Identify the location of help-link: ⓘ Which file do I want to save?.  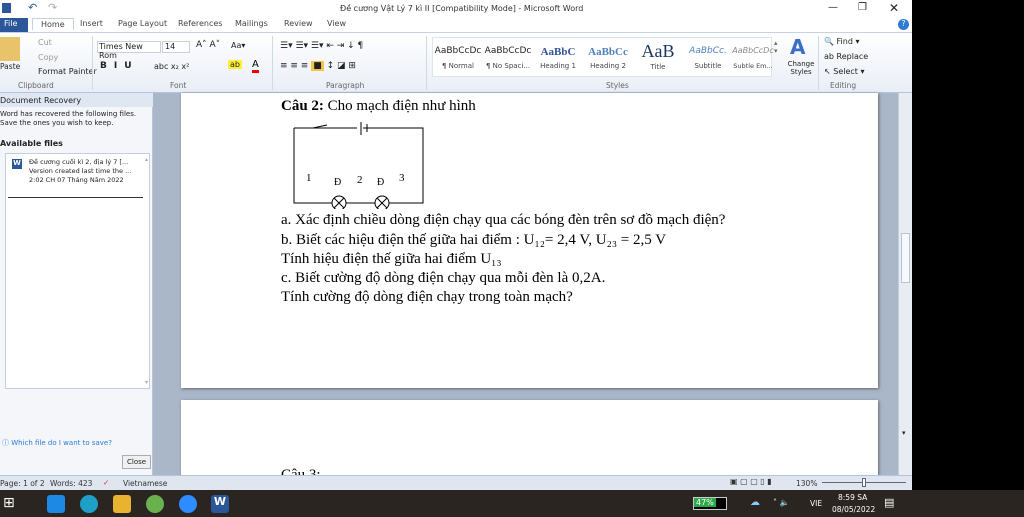
(57, 443).